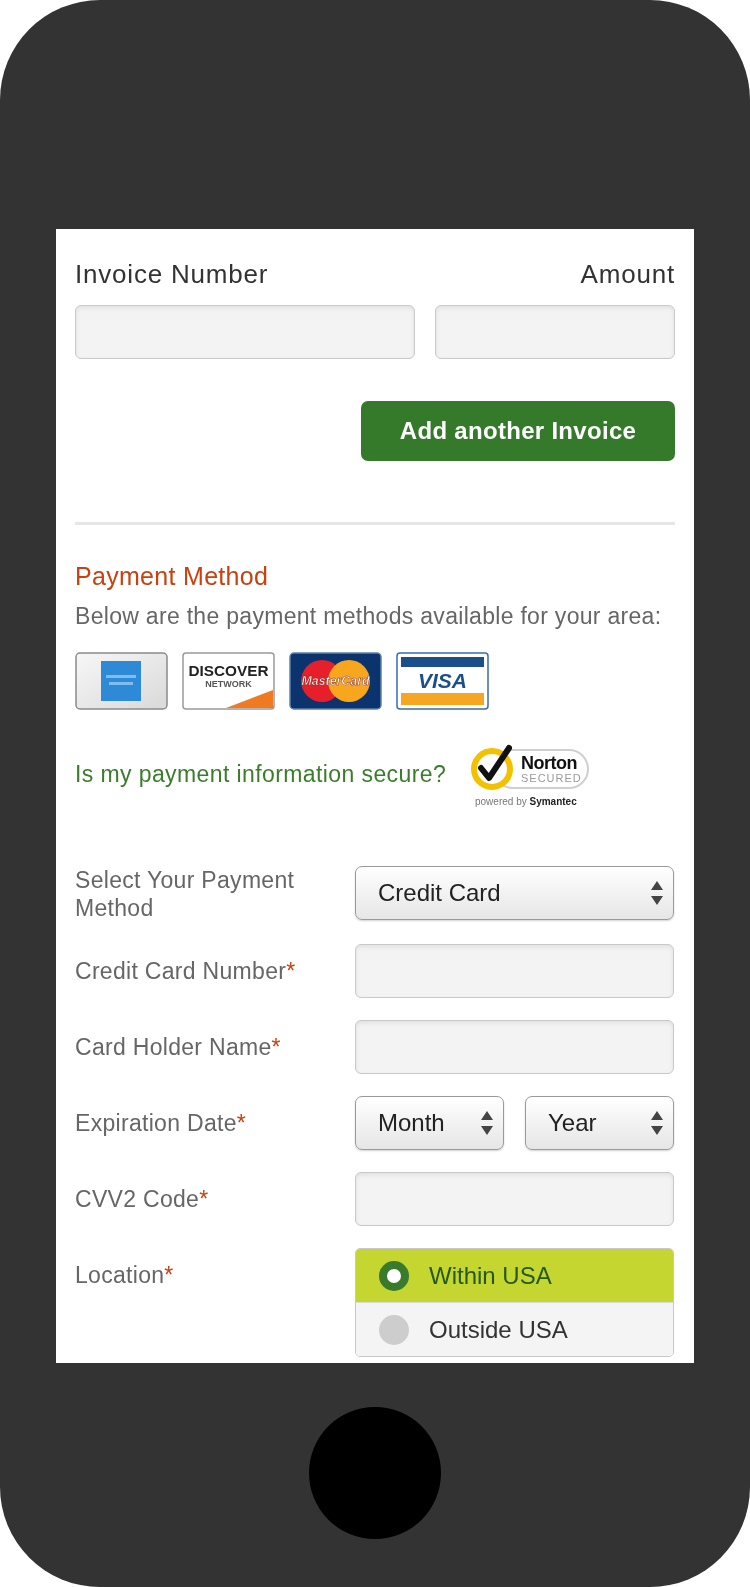 This screenshot has width=750, height=1587. I want to click on powered-by-text: powered by Symantec, so click(526, 802).